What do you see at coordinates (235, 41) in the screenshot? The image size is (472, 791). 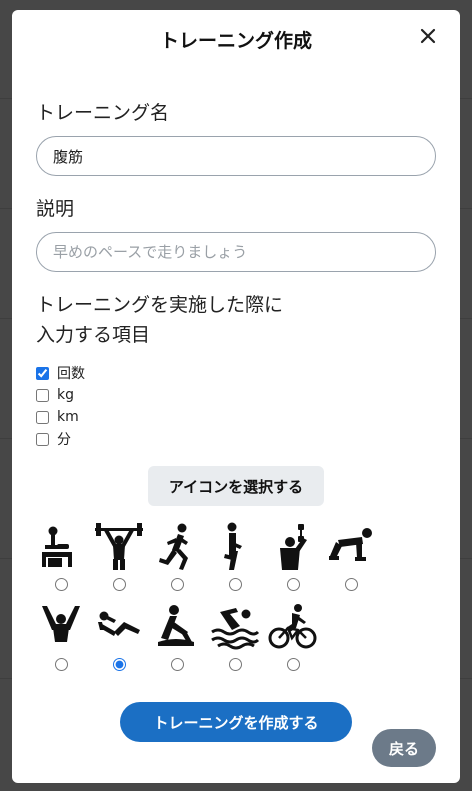 I see `modal-title: トレーニング作成` at bounding box center [235, 41].